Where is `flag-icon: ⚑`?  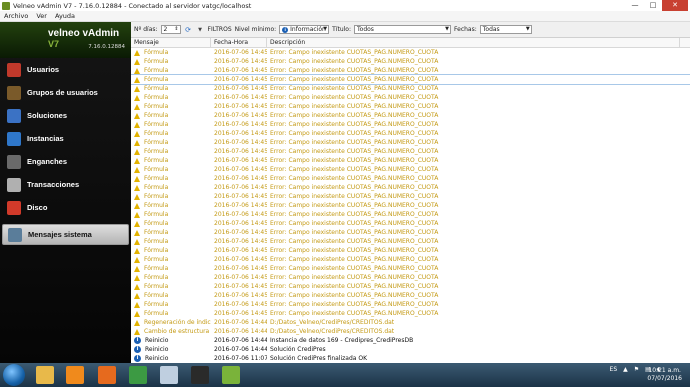
flag-icon: ⚑ is located at coordinates (636, 369).